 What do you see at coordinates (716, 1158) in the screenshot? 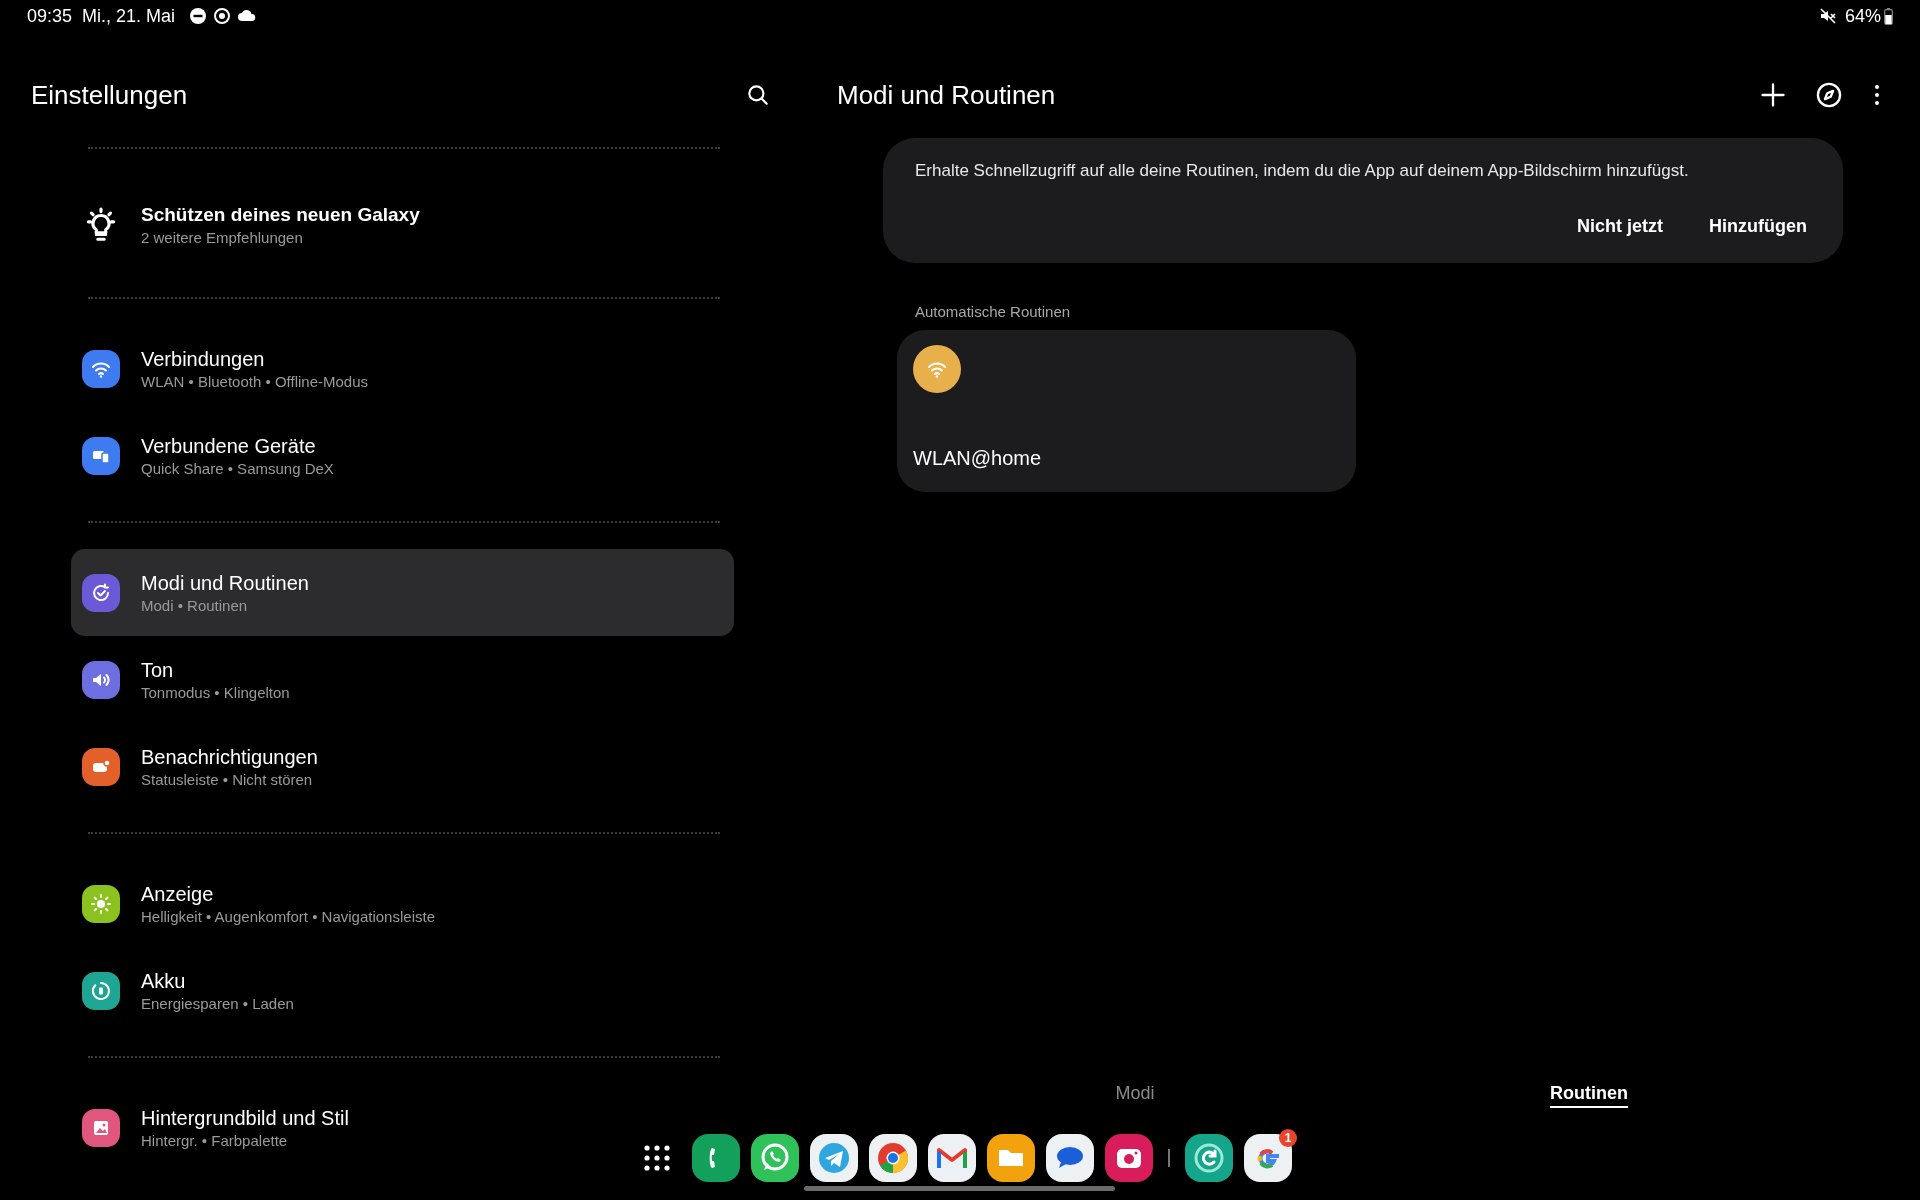
I see `phone-icon` at bounding box center [716, 1158].